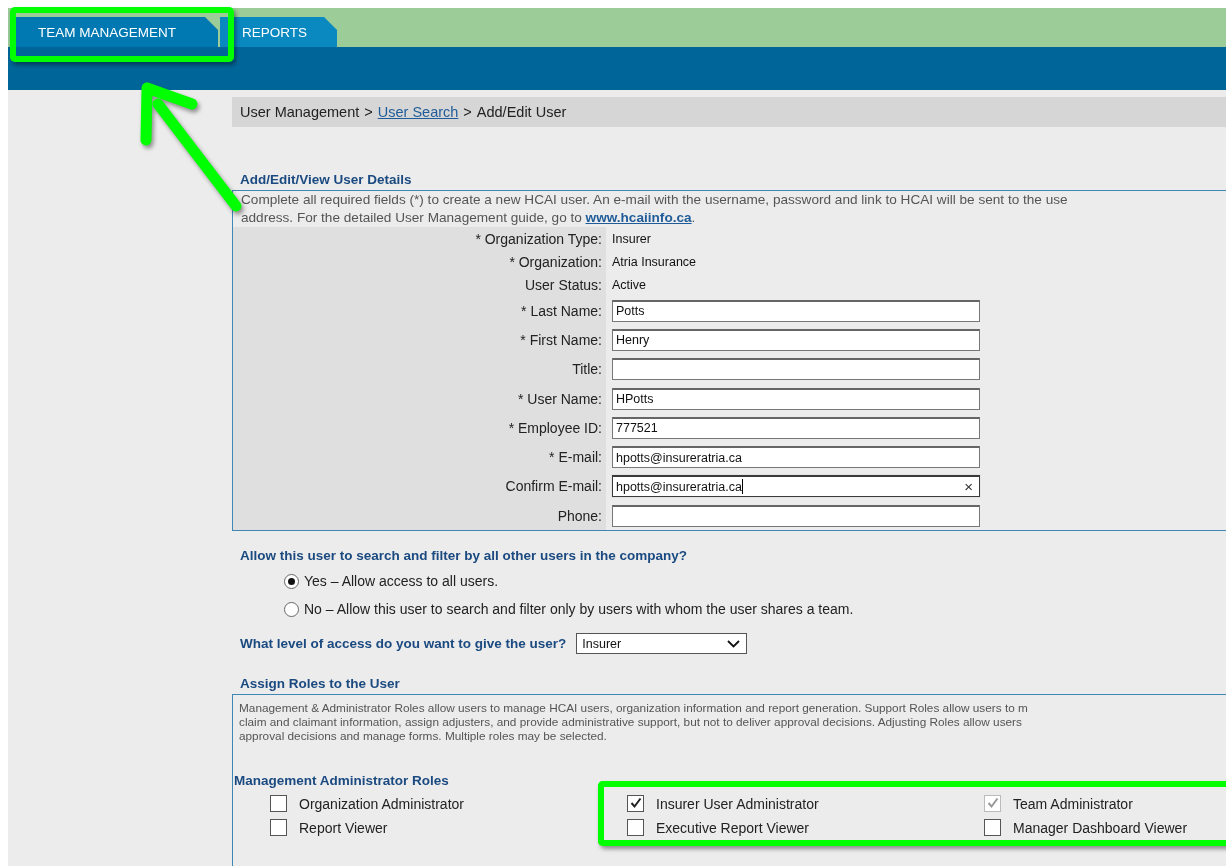 The width and height of the screenshot is (1226, 866). Describe the element at coordinates (1073, 803) in the screenshot. I see `role-label: Team Administrator` at that location.